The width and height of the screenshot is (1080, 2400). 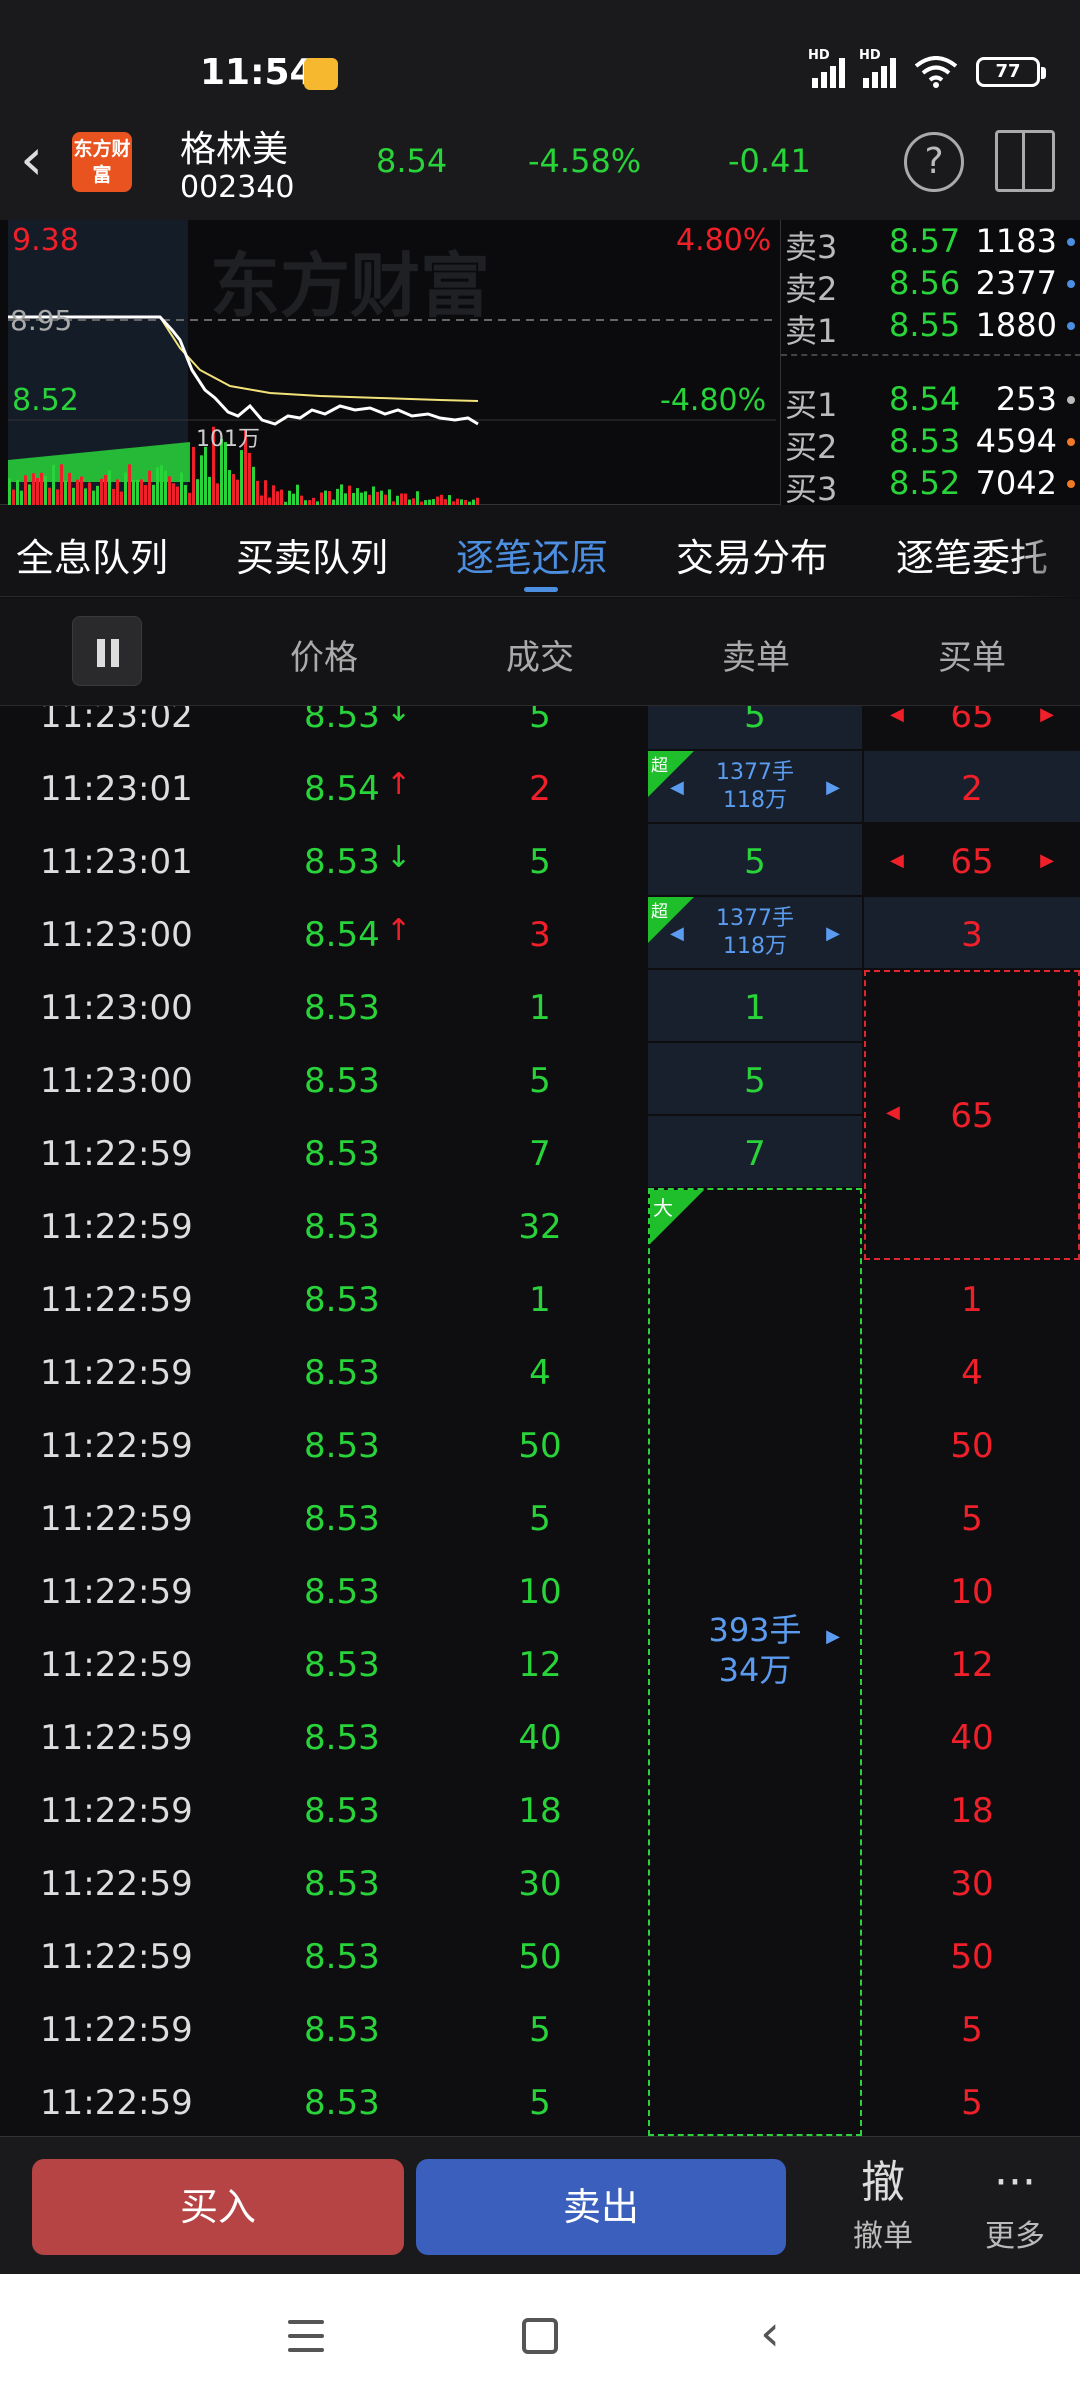 I want to click on sell-order-cell: 1, so click(x=755, y=1006).